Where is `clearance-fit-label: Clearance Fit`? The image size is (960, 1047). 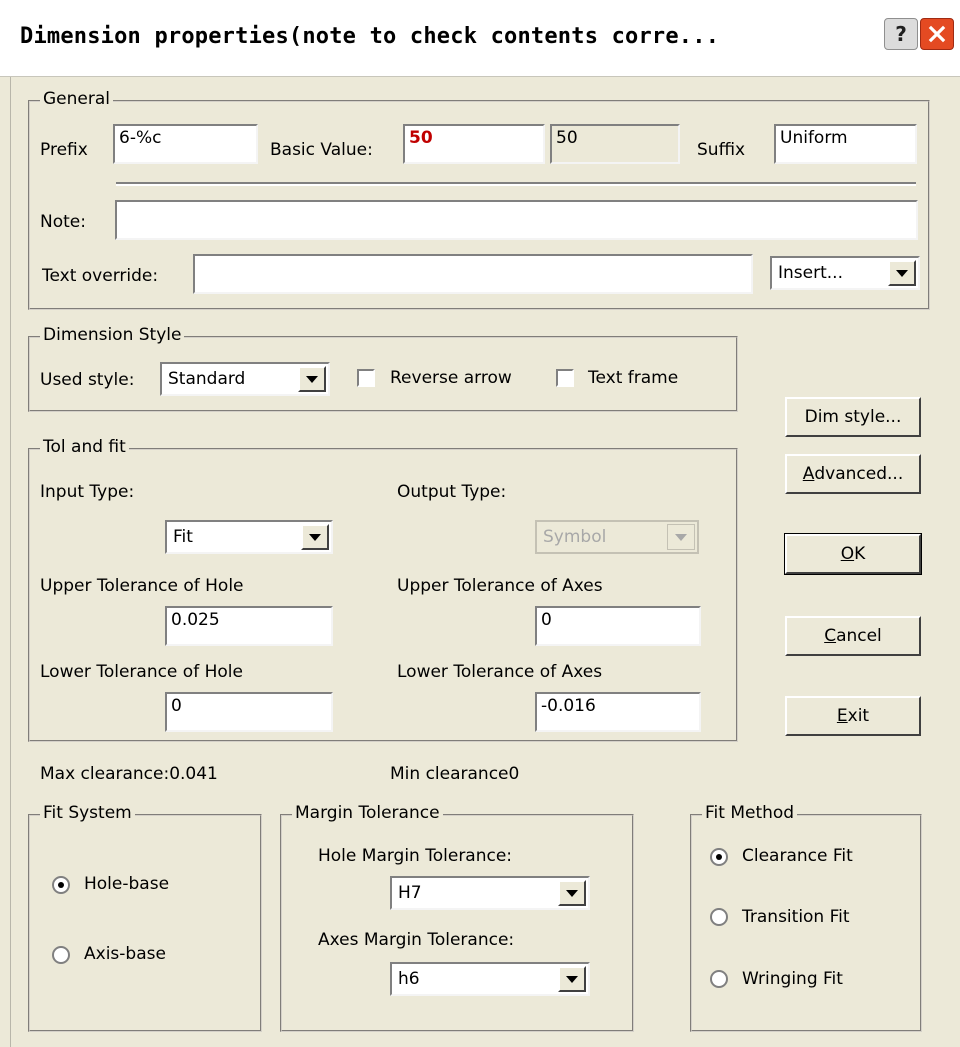
clearance-fit-label: Clearance Fit is located at coordinates (797, 856).